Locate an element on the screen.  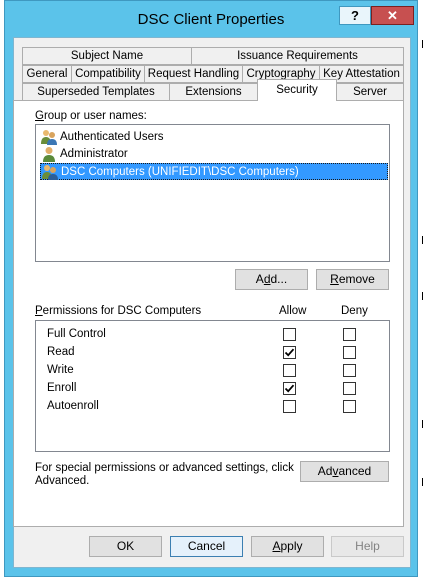
permission-name: Read is located at coordinates (61, 352).